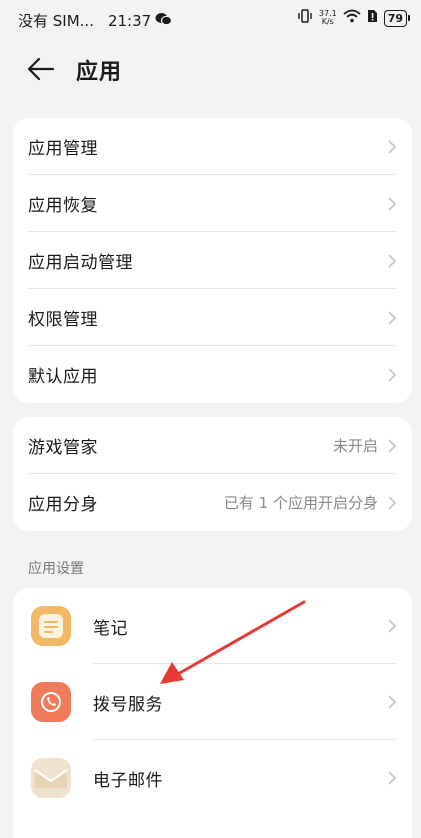 This screenshot has width=421, height=838. What do you see at coordinates (212, 317) in the screenshot?
I see `permission-manager-item: 权限管理` at bounding box center [212, 317].